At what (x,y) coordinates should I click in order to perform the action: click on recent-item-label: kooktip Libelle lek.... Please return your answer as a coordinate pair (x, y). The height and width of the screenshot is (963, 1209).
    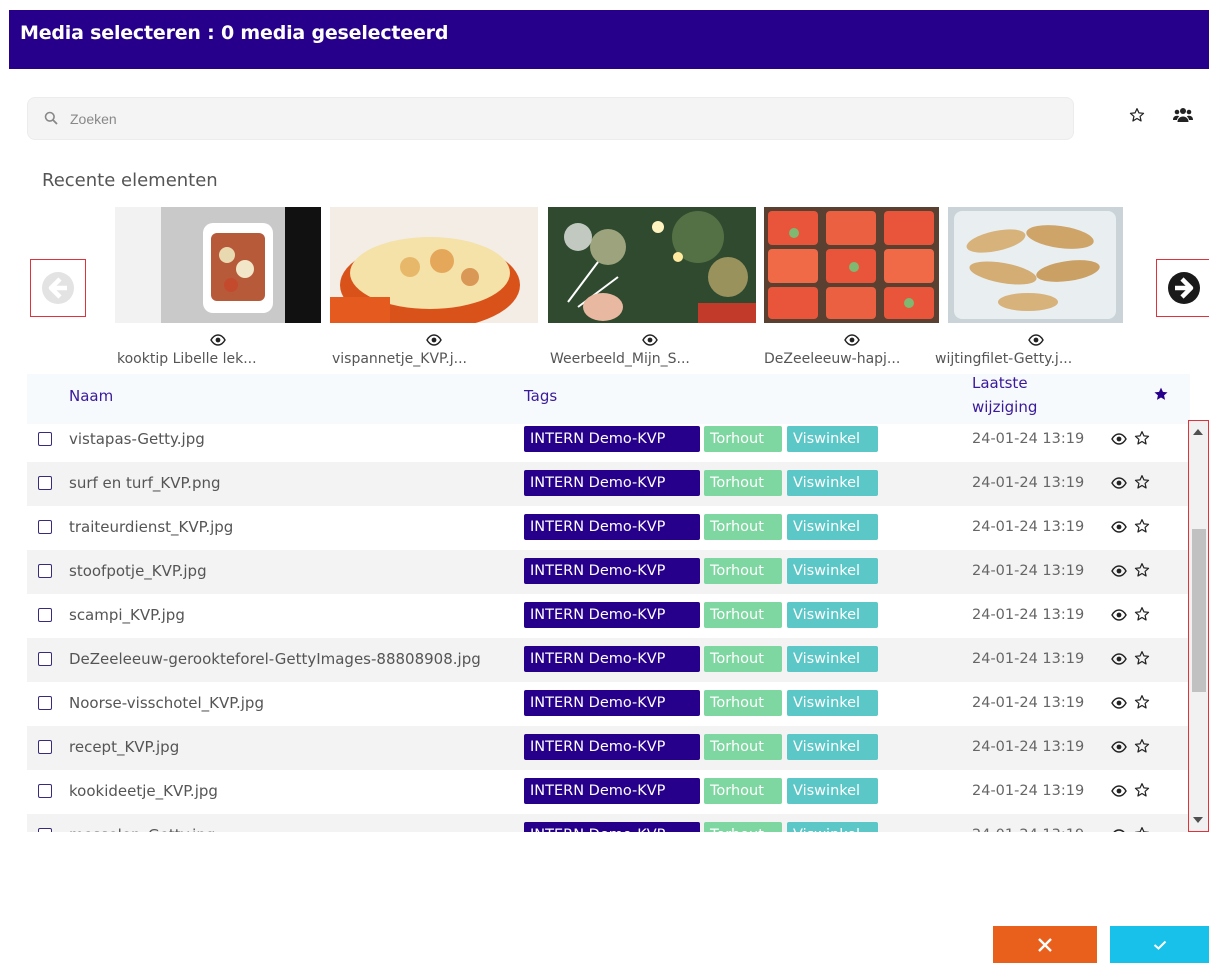
    Looking at the image, I should click on (187, 359).